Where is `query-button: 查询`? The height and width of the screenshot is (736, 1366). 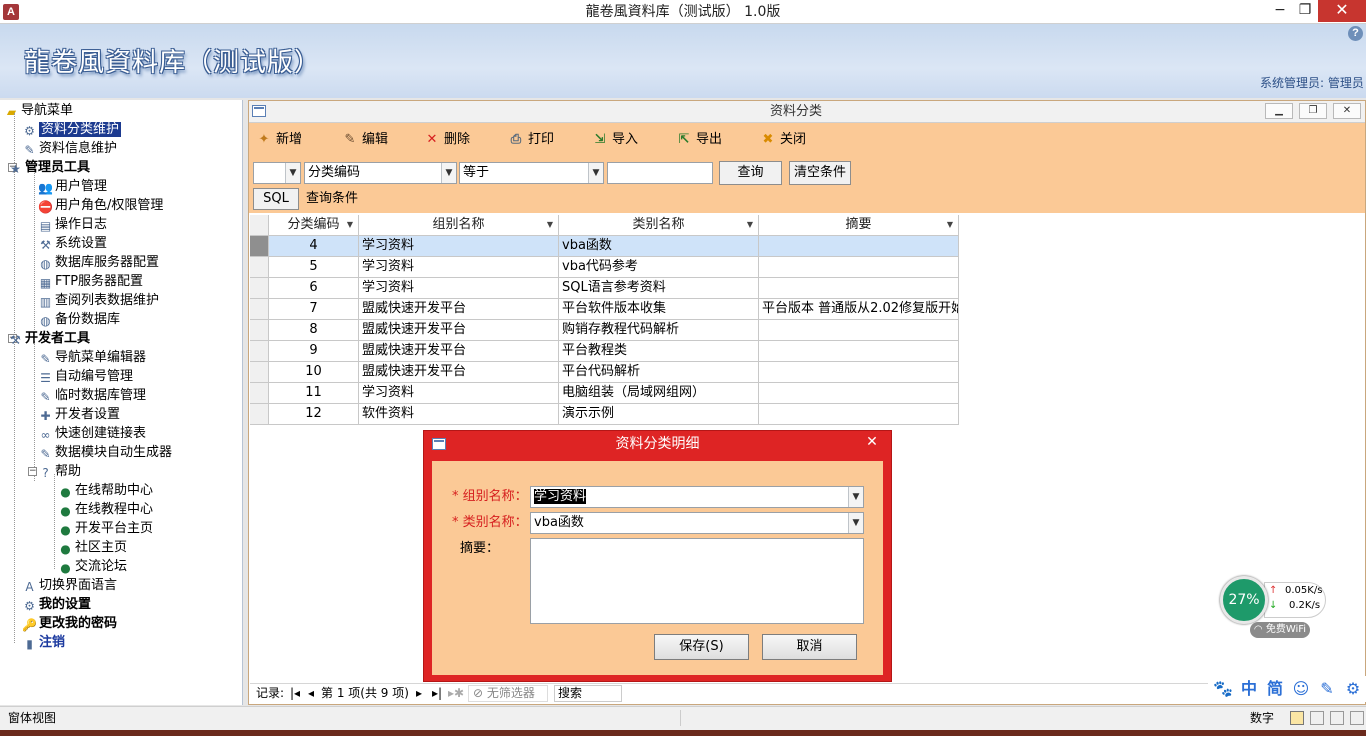 query-button: 查询 is located at coordinates (750, 173).